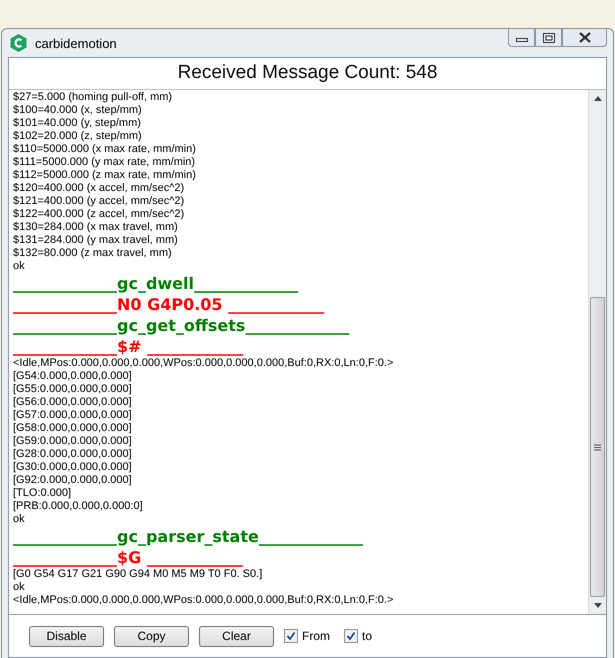  What do you see at coordinates (156, 283) in the screenshot?
I see `section-heading: _____________gc_dwell_____________` at bounding box center [156, 283].